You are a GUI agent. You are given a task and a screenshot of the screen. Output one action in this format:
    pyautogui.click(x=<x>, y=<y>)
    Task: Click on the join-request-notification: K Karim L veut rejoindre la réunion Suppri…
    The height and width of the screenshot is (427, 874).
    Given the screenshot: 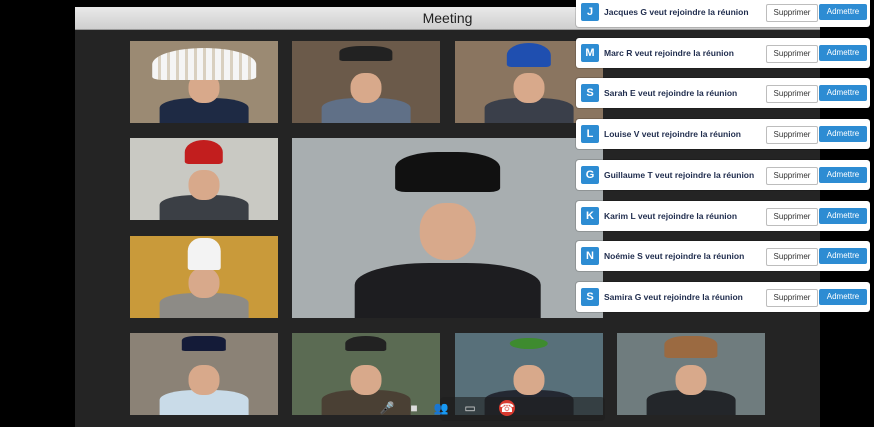 What is the action you would take?
    pyautogui.click(x=723, y=216)
    